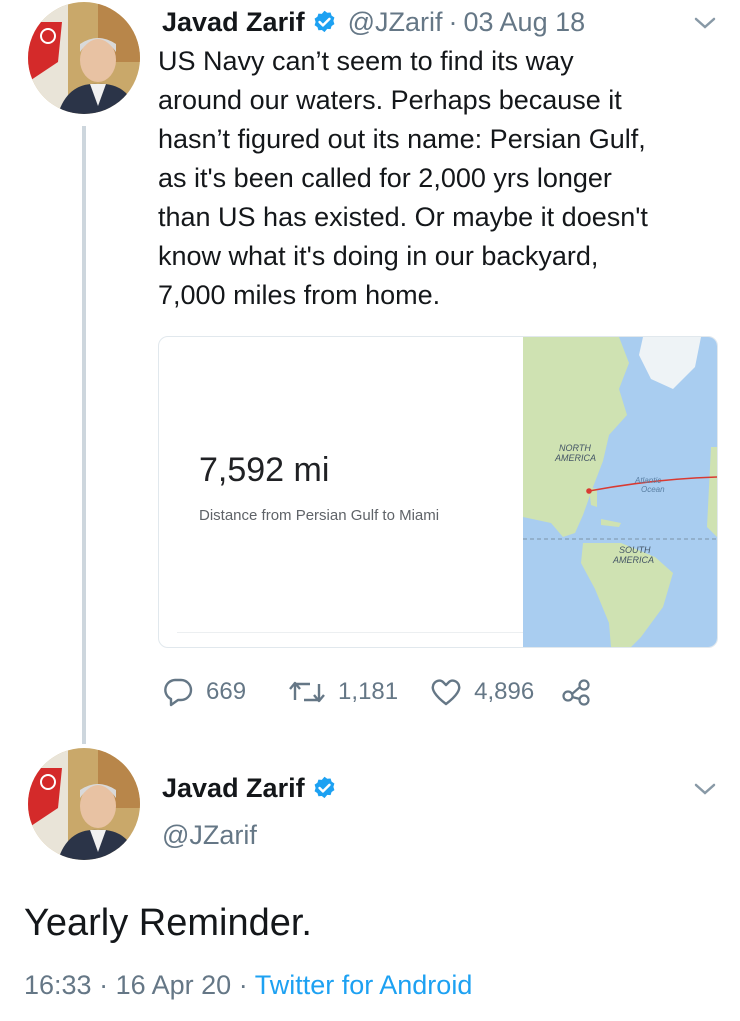 The image size is (740, 1021). I want to click on tweet-text: Yearly Reminder., so click(168, 923).